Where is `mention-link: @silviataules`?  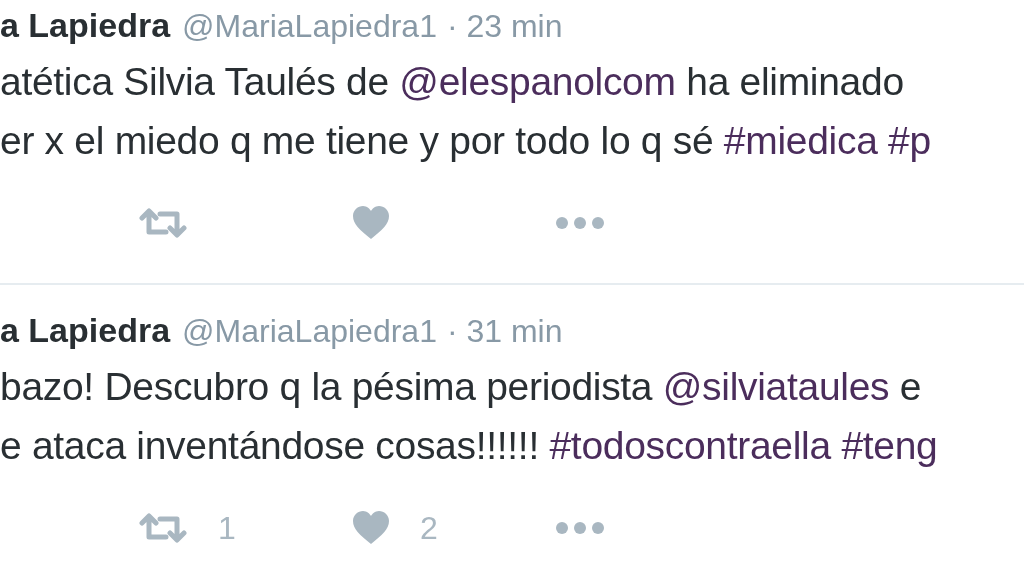
mention-link: @silviataules is located at coordinates (776, 386).